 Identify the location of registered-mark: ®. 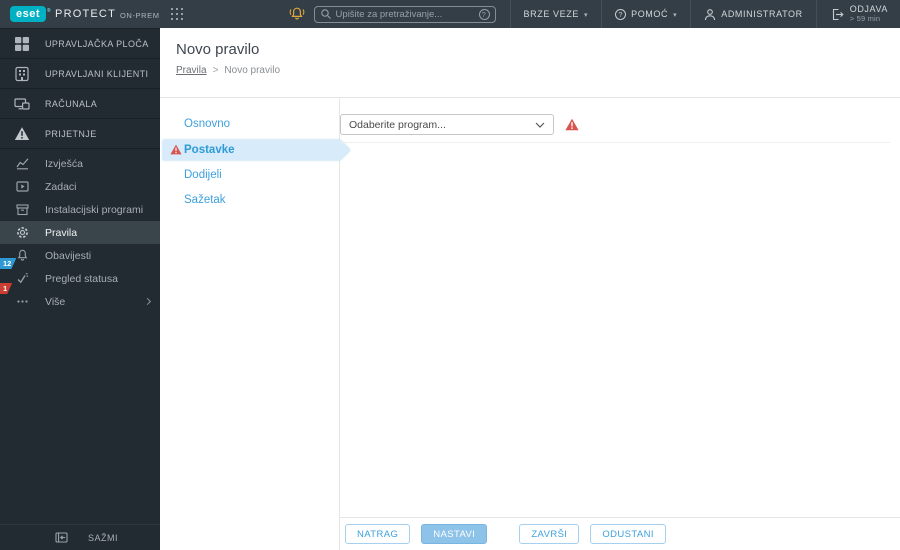
(49, 11).